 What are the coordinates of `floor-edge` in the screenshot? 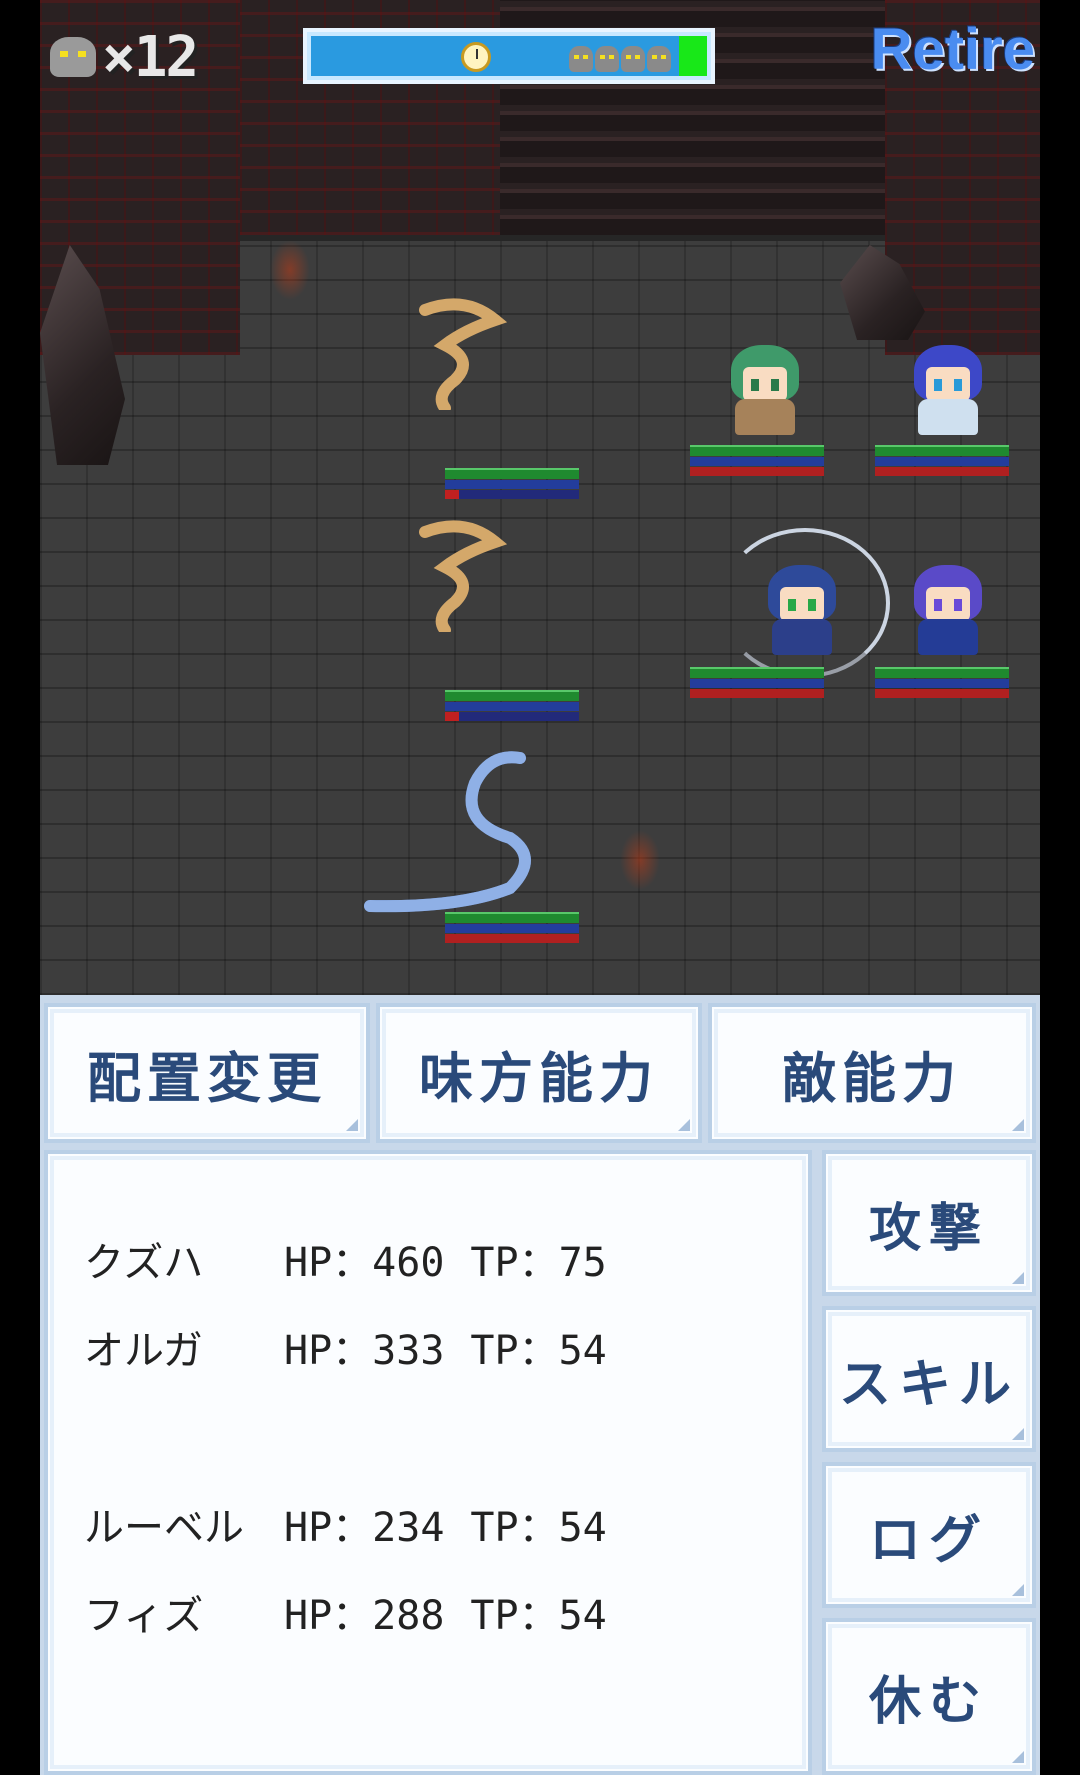 It's located at (562, 238).